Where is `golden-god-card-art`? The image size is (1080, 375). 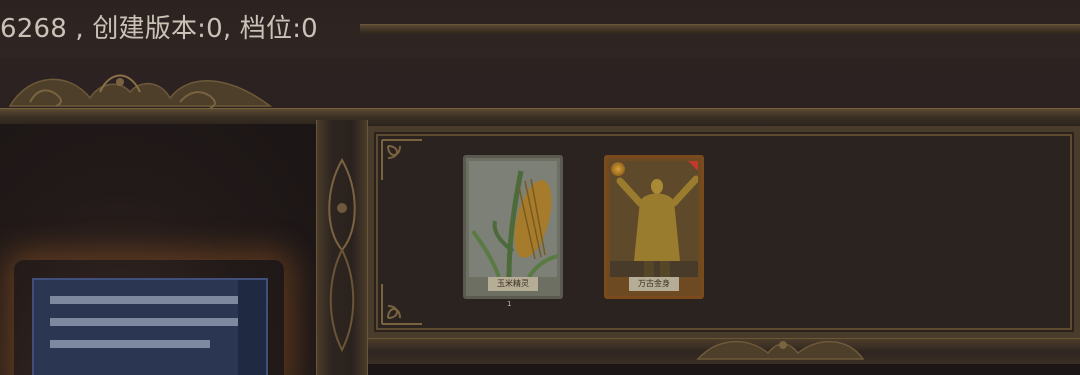
golden-god-card-art is located at coordinates (654, 219).